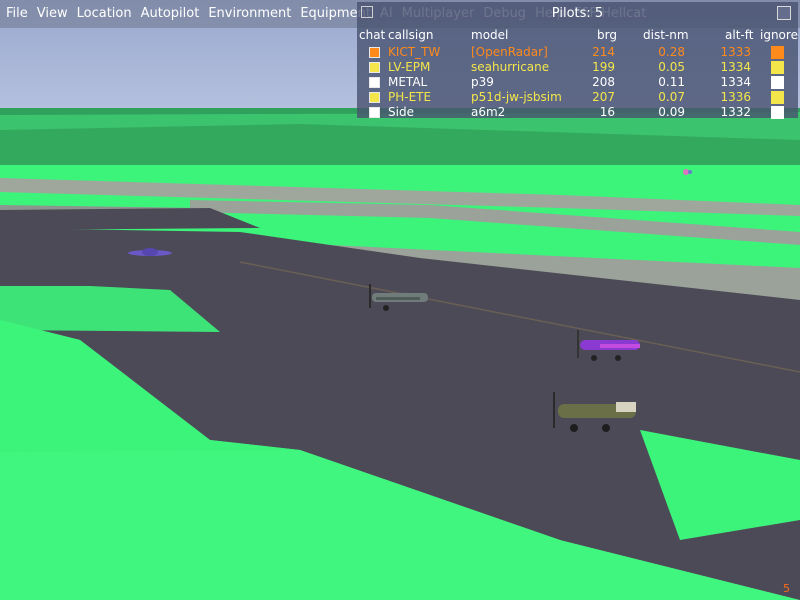 The height and width of the screenshot is (600, 800). Describe the element at coordinates (414, 52) in the screenshot. I see `pilot-callsign: KICT_TW` at that location.